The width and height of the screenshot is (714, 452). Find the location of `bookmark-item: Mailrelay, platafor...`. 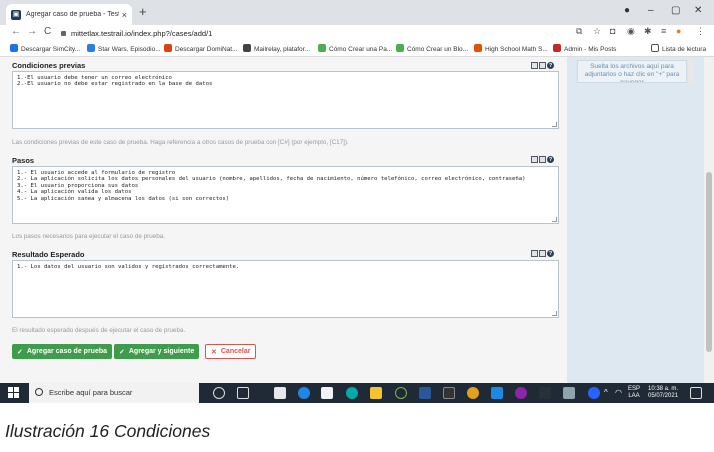

bookmark-item: Mailrelay, platafor... is located at coordinates (276, 48).